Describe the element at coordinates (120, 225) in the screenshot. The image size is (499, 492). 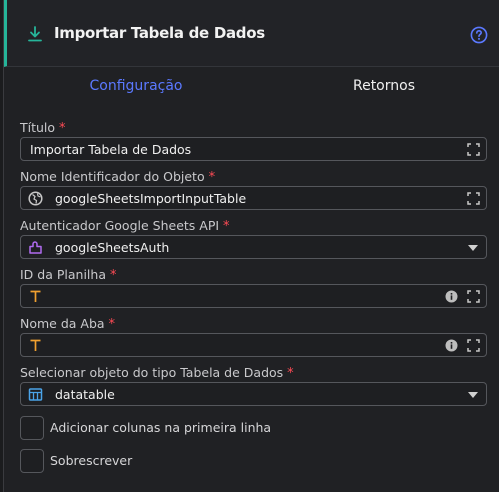
I see `autenticador-label-text: Autenticador Google Sheets API` at that location.